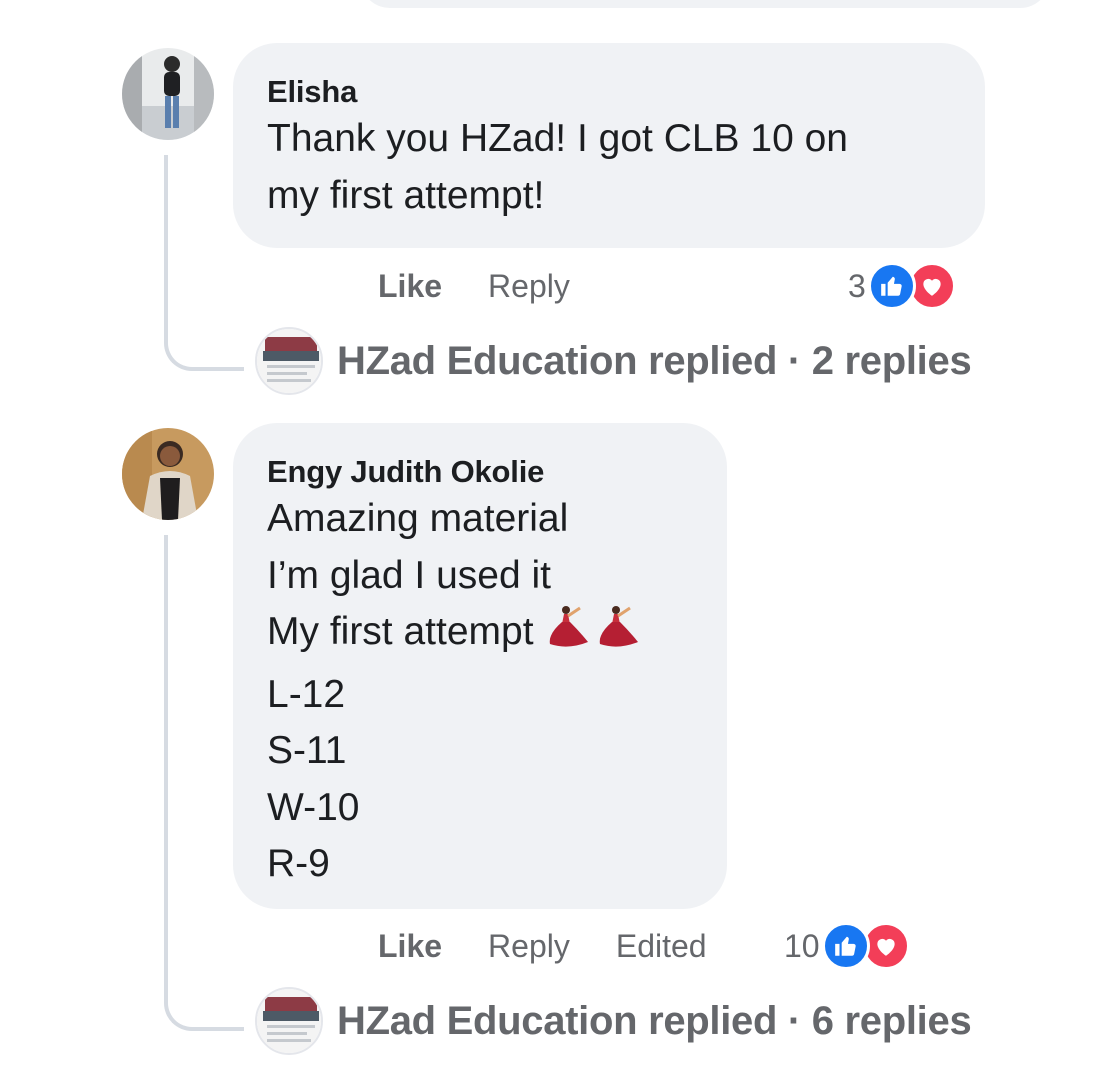  What do you see at coordinates (307, 750) in the screenshot?
I see `comment-text-line: S-11` at bounding box center [307, 750].